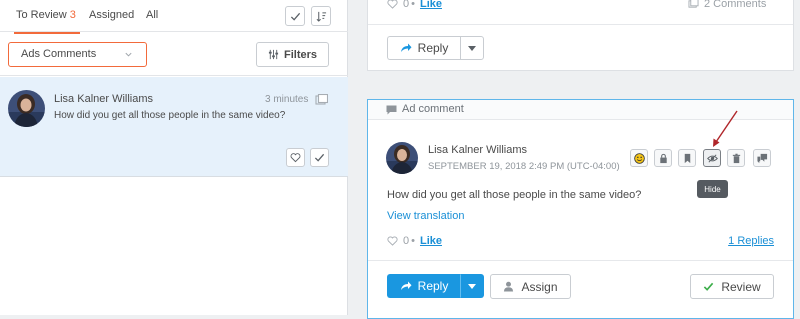 This screenshot has height=319, width=800. Describe the element at coordinates (725, 128) in the screenshot. I see `annotation-arrow-icon` at that location.